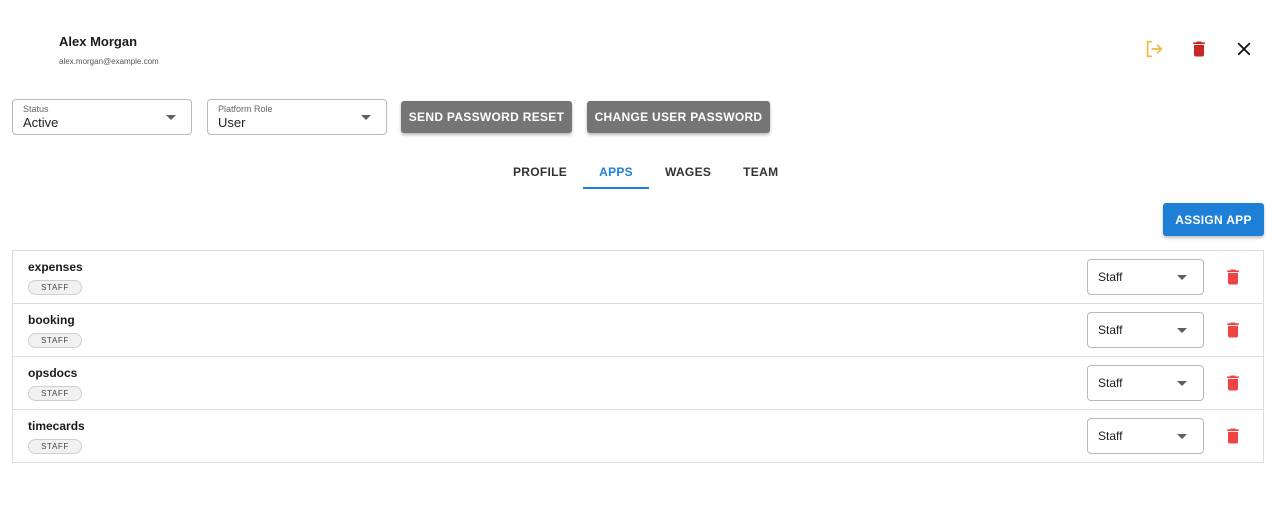 Image resolution: width=1273 pixels, height=506 pixels. I want to click on app-name: timecards, so click(56, 426).